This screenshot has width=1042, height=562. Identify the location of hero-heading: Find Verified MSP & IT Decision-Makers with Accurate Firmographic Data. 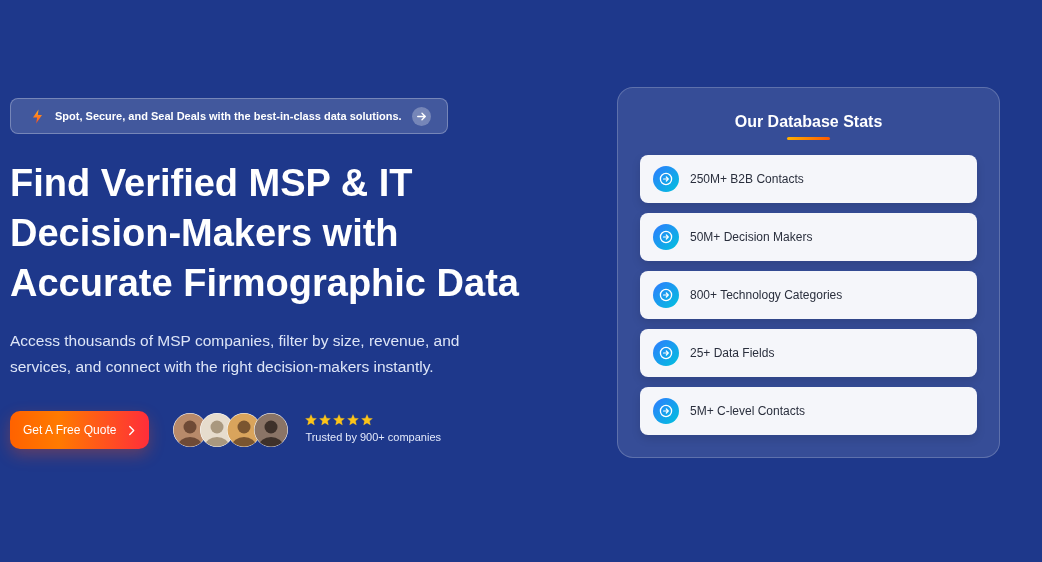
(265, 233).